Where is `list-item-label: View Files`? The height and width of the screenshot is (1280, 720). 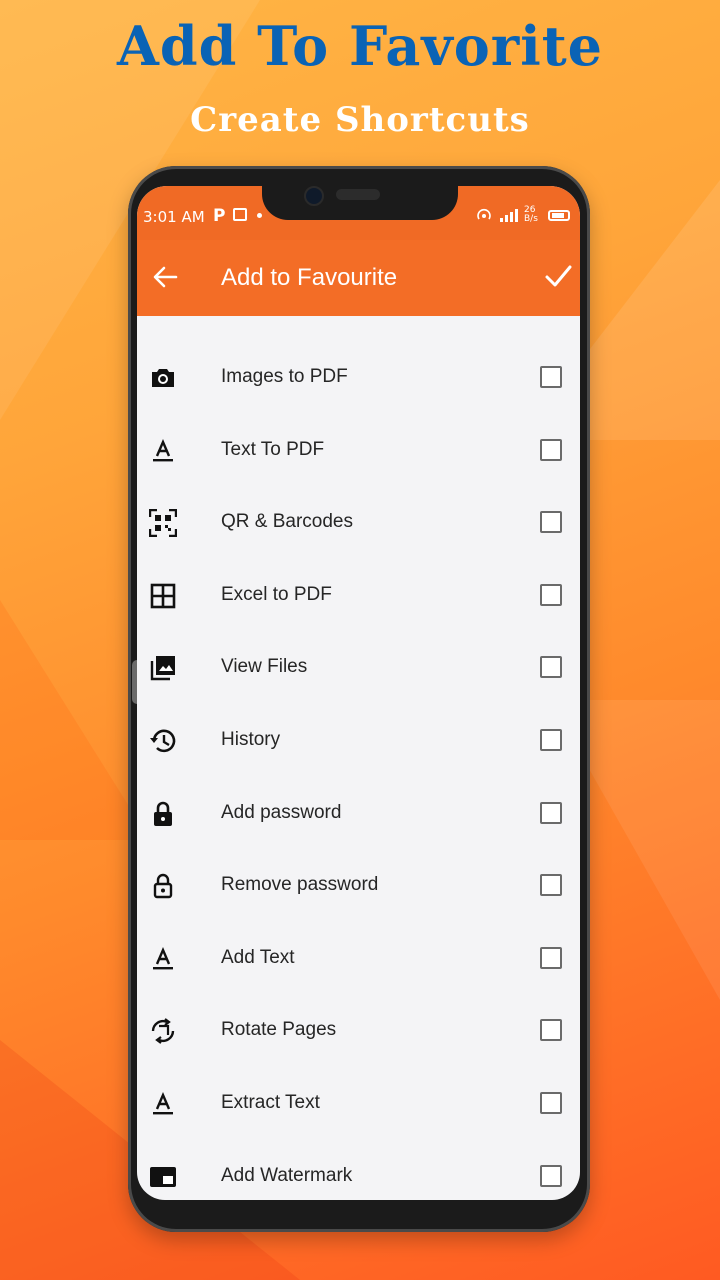 list-item-label: View Files is located at coordinates (264, 667).